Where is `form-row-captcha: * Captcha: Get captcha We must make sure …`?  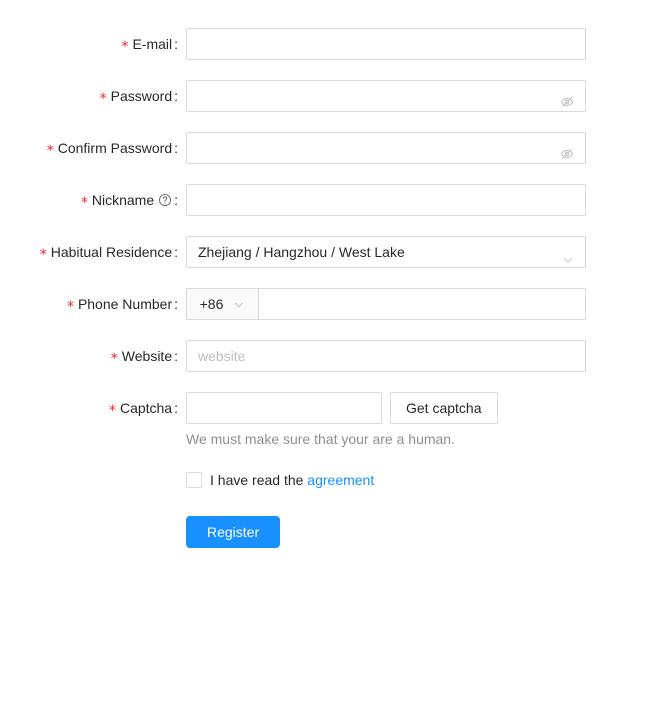
form-row-captcha: * Captcha: Get captcha We must make sure … is located at coordinates (325, 421).